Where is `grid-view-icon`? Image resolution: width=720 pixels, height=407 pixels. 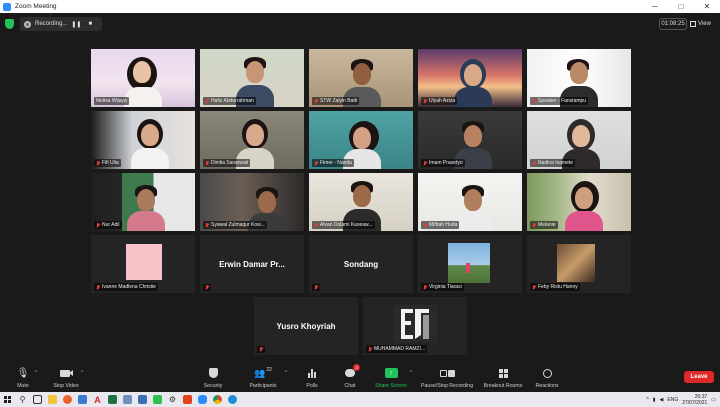 grid-view-icon is located at coordinates (693, 24).